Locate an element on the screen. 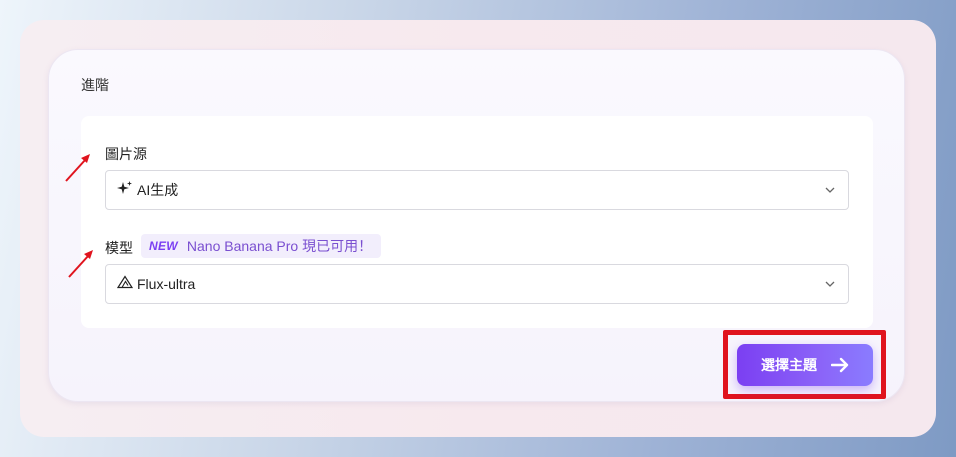 The image size is (956, 457). model-label: 模型 is located at coordinates (119, 248).